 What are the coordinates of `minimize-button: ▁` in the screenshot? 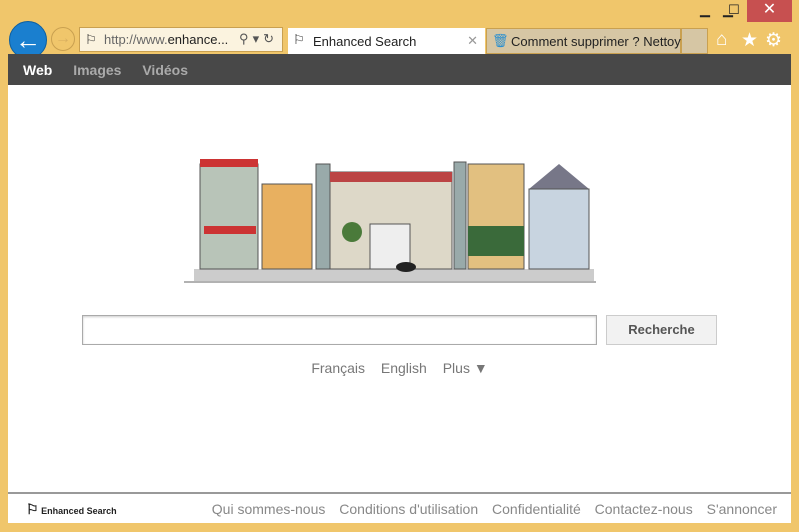 It's located at (705, 11).